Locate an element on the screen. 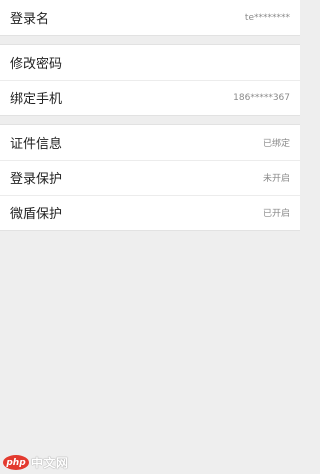  login-protect-row: 登录保护 未开启 is located at coordinates (150, 177).